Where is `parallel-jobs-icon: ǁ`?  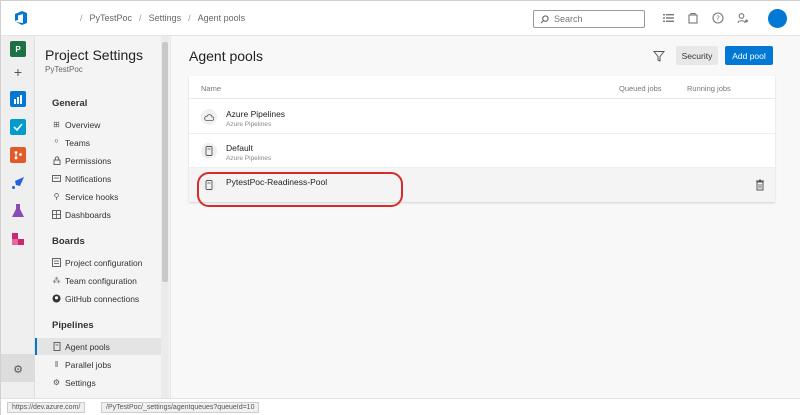
parallel-jobs-icon: ǁ is located at coordinates (56, 364).